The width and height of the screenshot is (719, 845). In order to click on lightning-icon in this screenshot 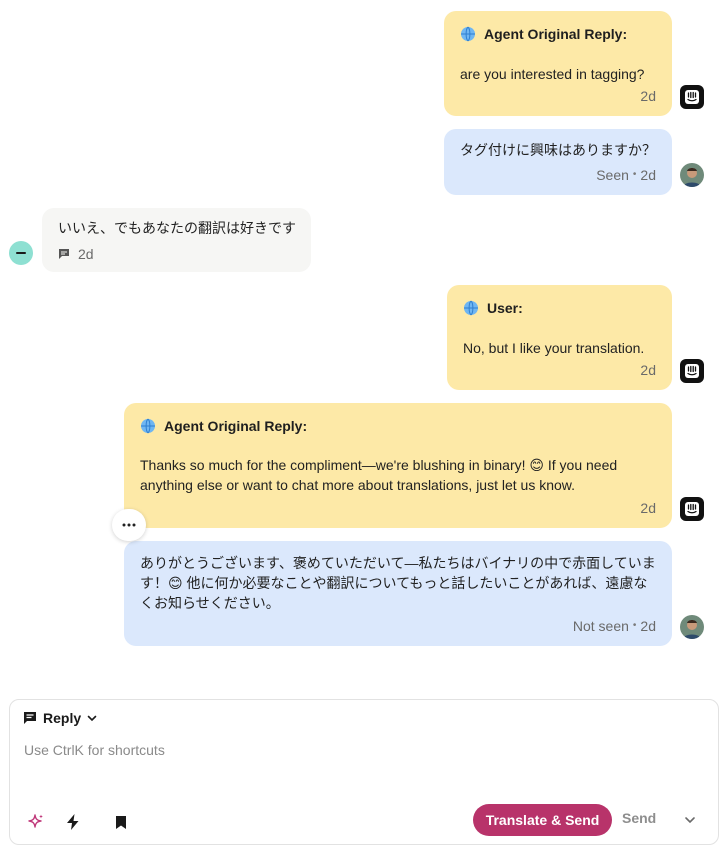, I will do `click(73, 822)`.